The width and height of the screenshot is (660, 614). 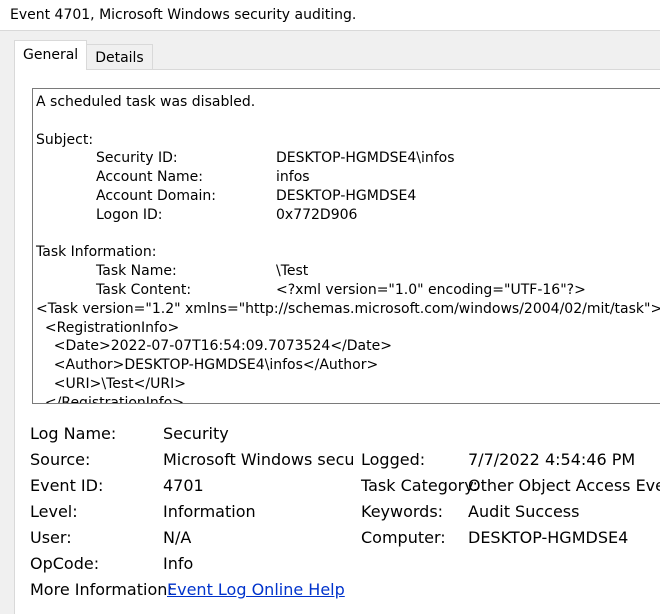 What do you see at coordinates (365, 158) in the screenshot?
I see `security-id-value: DESKTOP-HGMDSE4\infos` at bounding box center [365, 158].